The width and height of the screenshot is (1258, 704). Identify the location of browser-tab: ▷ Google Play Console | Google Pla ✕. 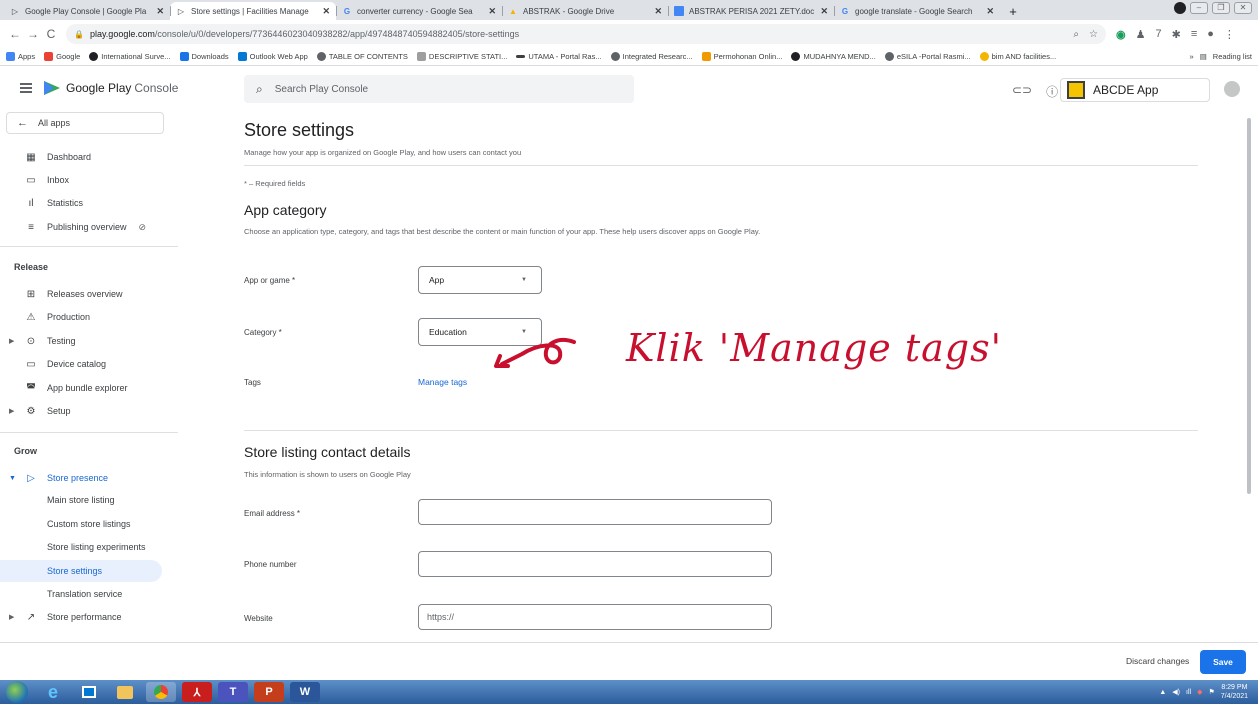
(87, 11).